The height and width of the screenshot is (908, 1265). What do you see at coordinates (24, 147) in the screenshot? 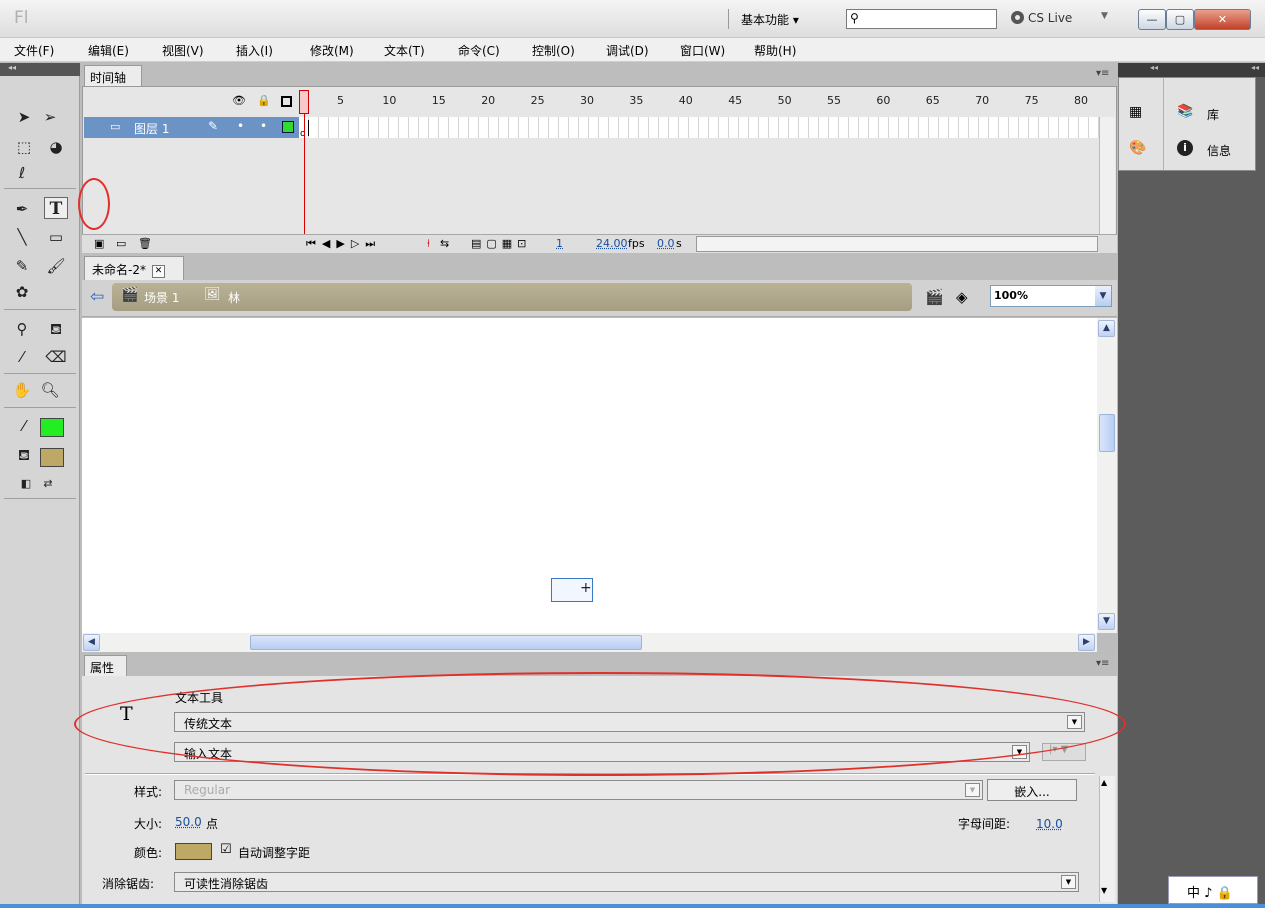
I see `free-transform-tool-icon: ⬚` at bounding box center [24, 147].